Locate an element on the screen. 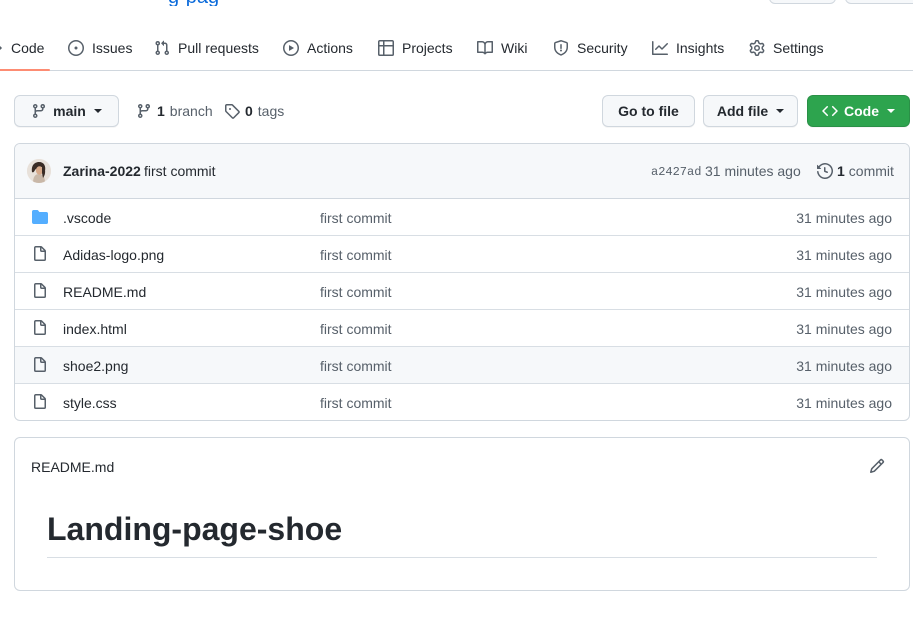  tab-insights: Insights is located at coordinates (688, 48).